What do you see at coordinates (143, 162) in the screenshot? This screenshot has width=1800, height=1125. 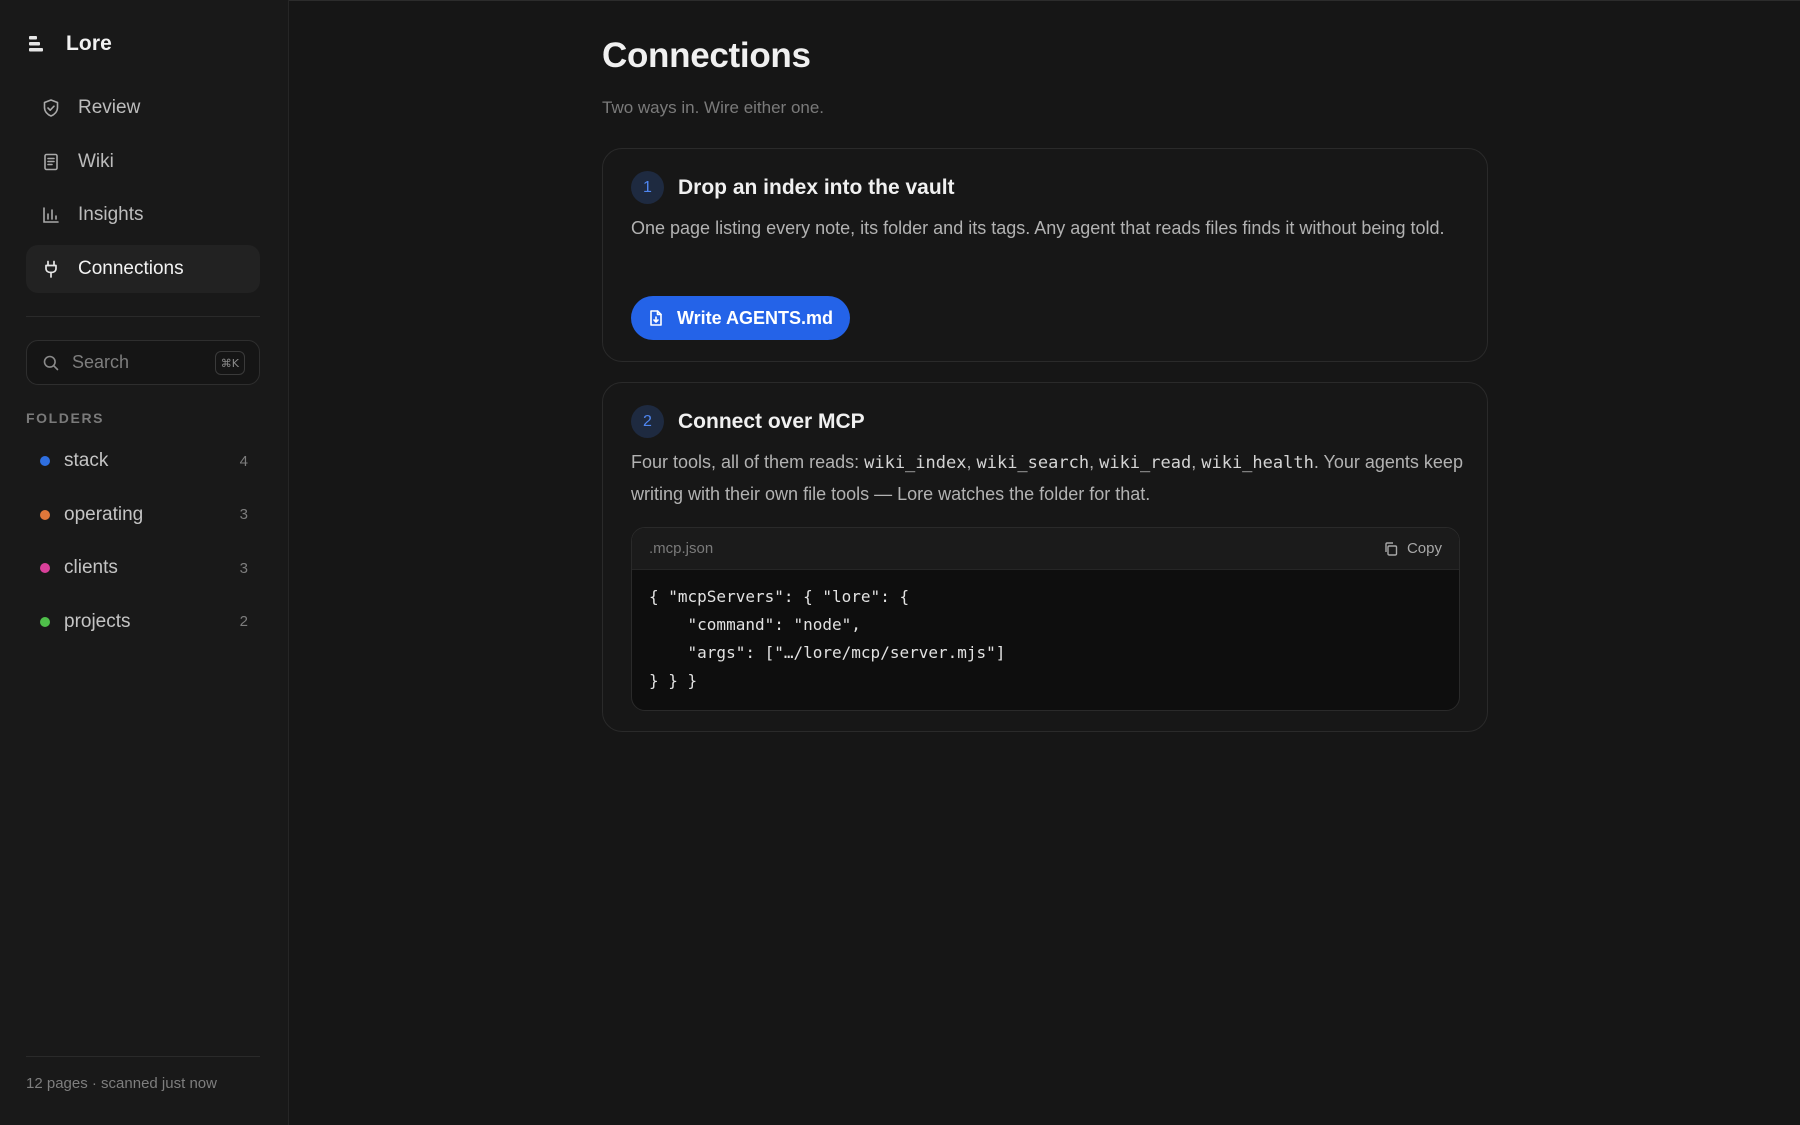 I see `sidebar-item-wiki: Wiki` at bounding box center [143, 162].